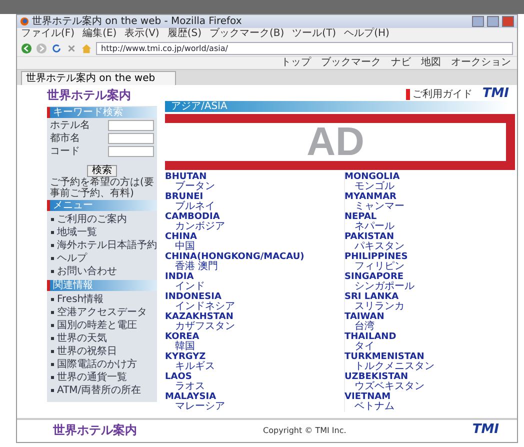  I want to click on sidebar-link: 国際電話のかけ方, so click(97, 364).